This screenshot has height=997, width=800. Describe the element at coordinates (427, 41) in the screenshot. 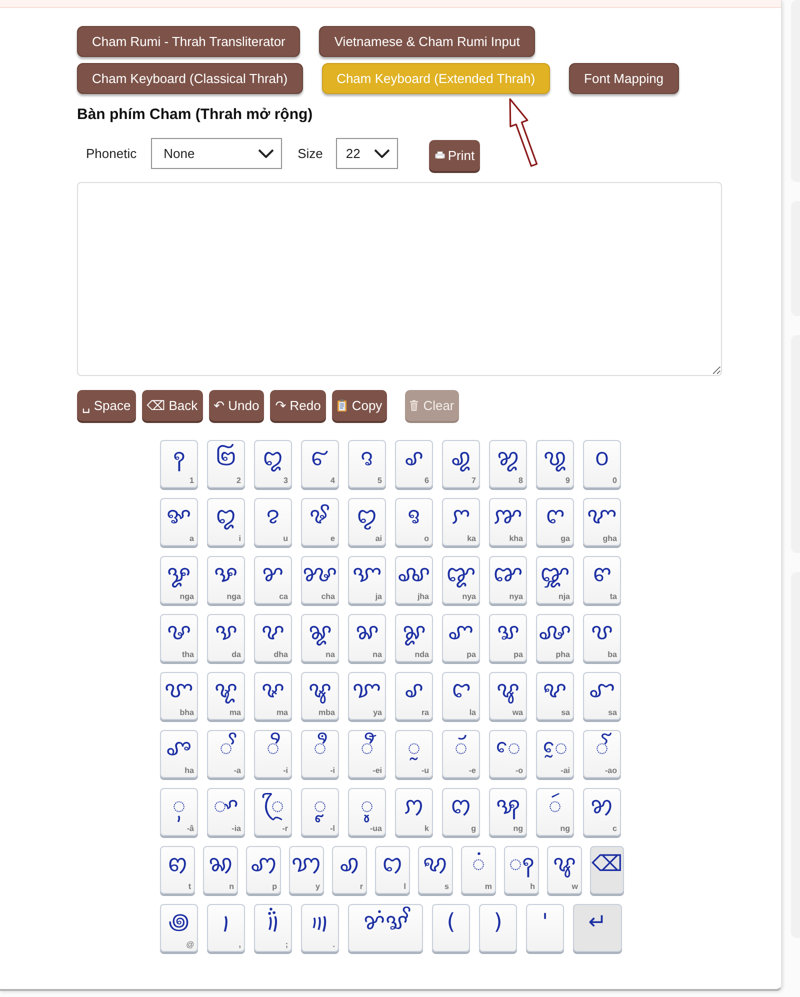

I see `nav-button: Vietnamese & Cham Rumi Input` at that location.